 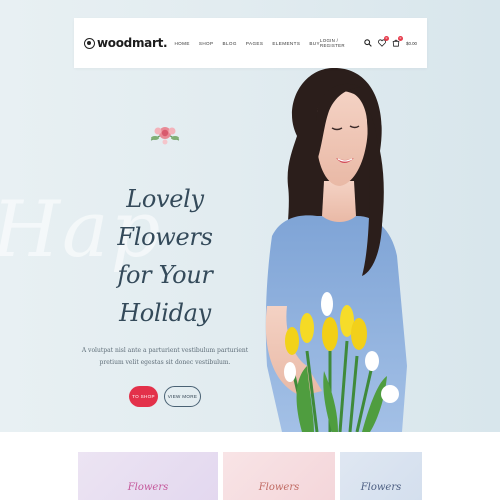 I want to click on search-icon, so click(x=368, y=43).